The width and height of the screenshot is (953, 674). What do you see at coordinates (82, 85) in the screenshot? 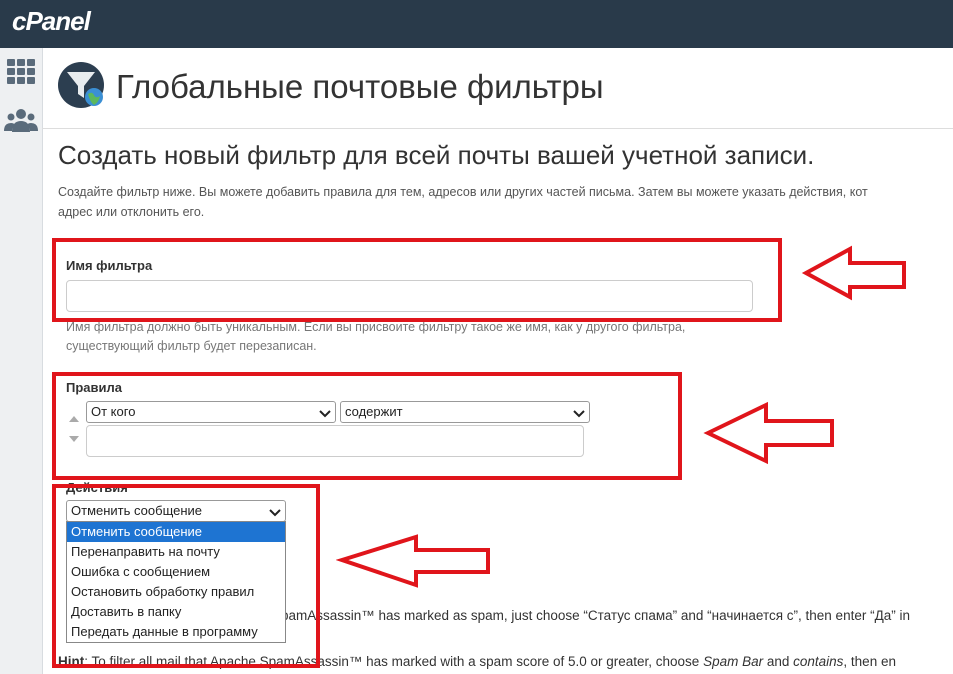
I see `filter-globe-icon` at bounding box center [82, 85].